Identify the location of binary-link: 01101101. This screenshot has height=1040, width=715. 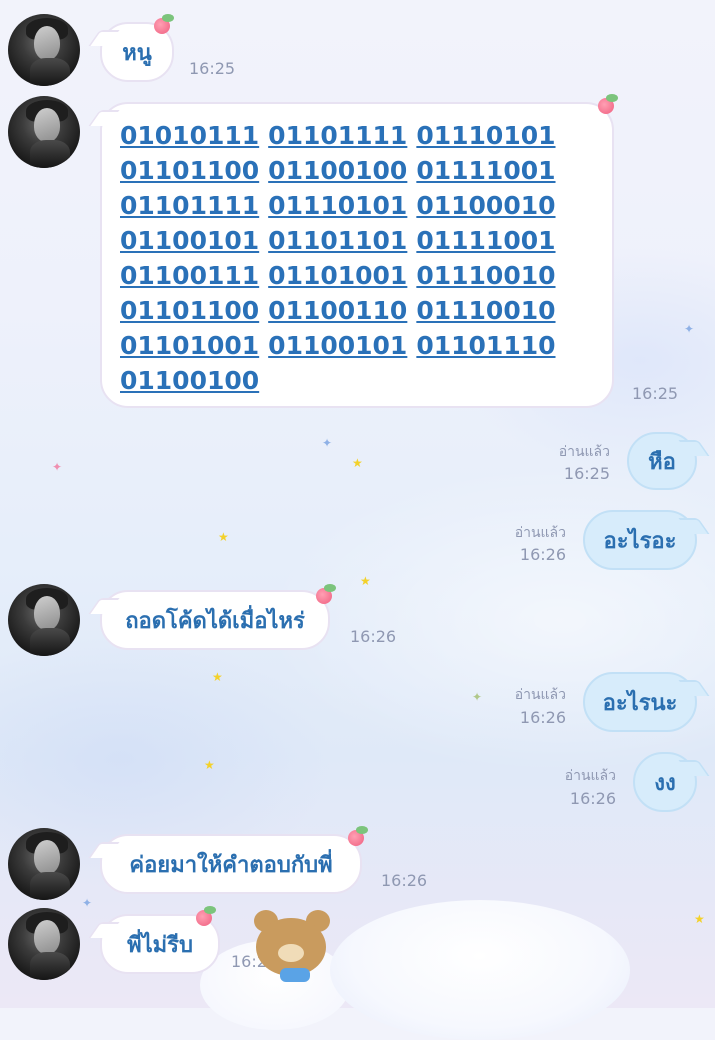
(337, 240).